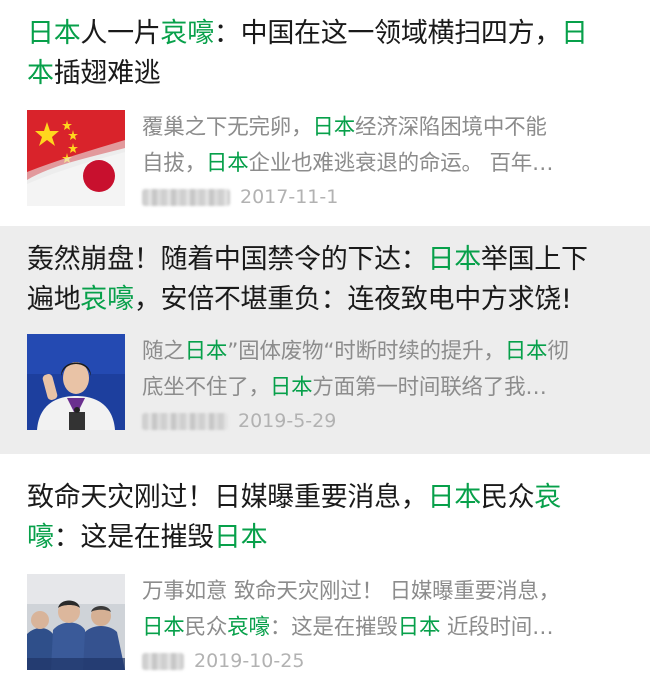 The image size is (650, 679). What do you see at coordinates (326, 74) in the screenshot?
I see `article-title-line-2: 本插翅难逃` at bounding box center [326, 74].